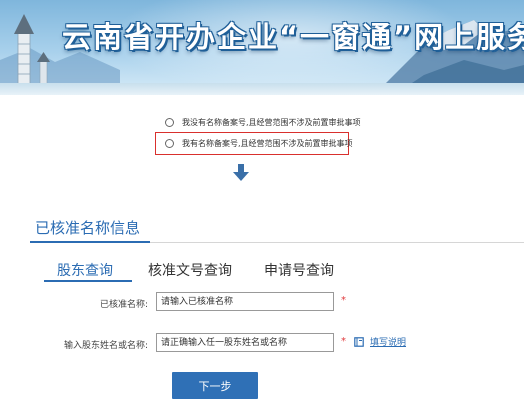  What do you see at coordinates (123, 305) in the screenshot?
I see `approved-name-label: 已核准名称:` at bounding box center [123, 305].